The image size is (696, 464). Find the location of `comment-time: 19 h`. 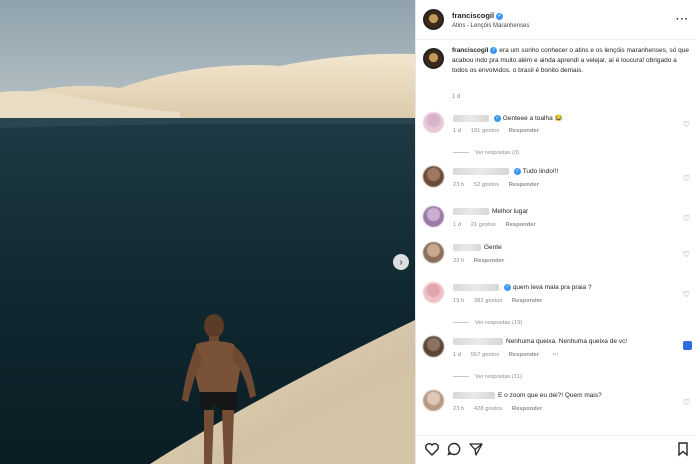

comment-time: 19 h is located at coordinates (459, 301).